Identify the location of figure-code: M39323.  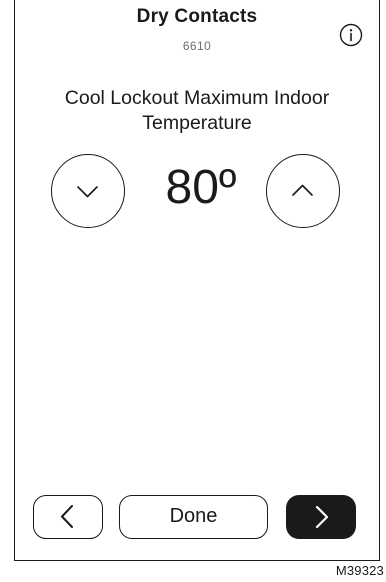
(359, 570).